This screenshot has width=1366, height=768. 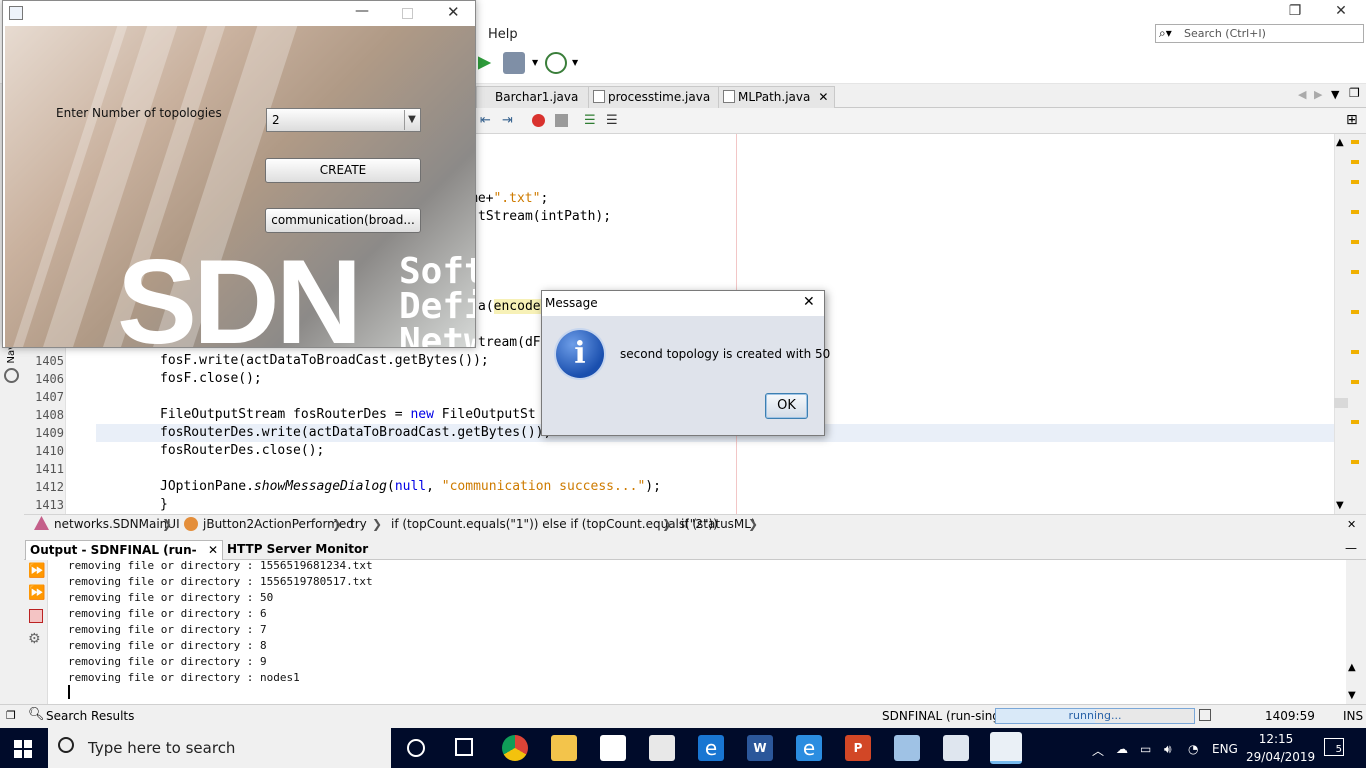 I want to click on search-results-tab: Search Results, so click(x=90, y=716).